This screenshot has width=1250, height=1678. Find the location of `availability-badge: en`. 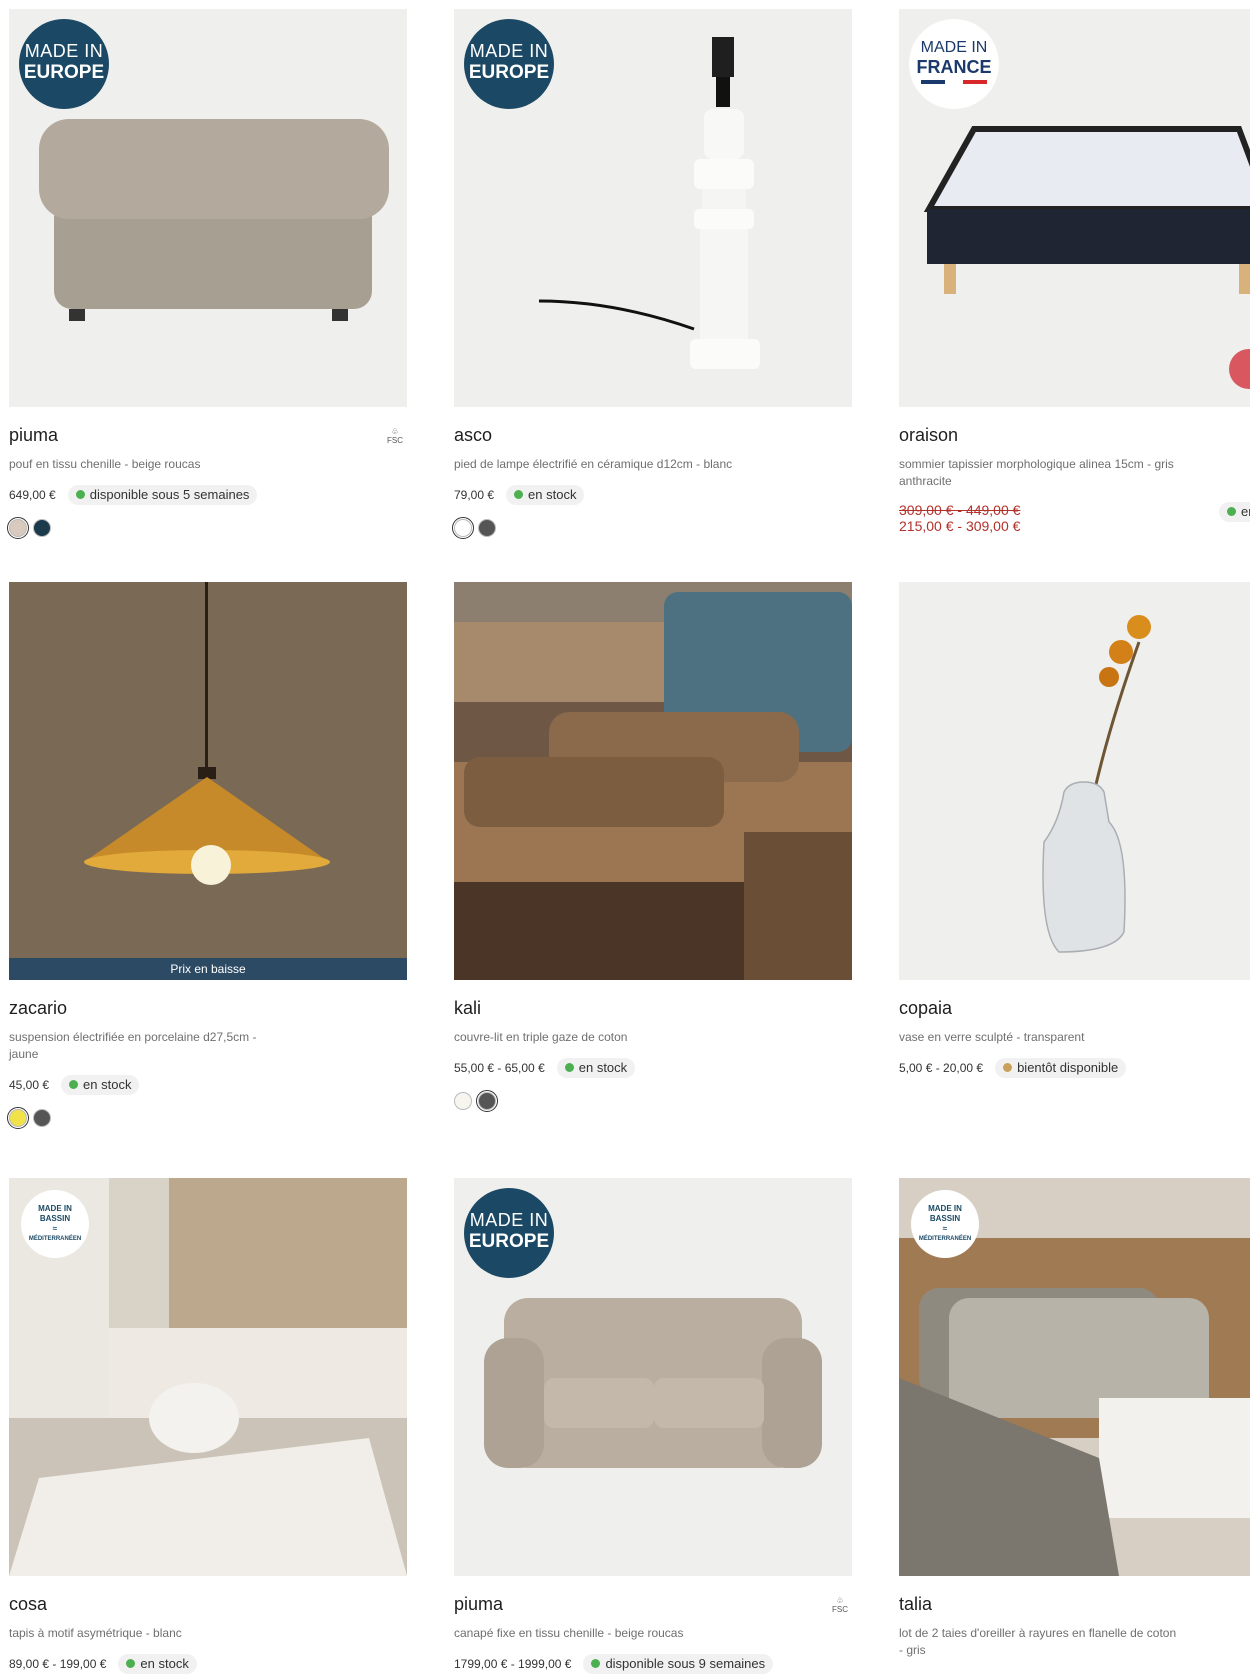

availability-badge: en is located at coordinates (1234, 512).